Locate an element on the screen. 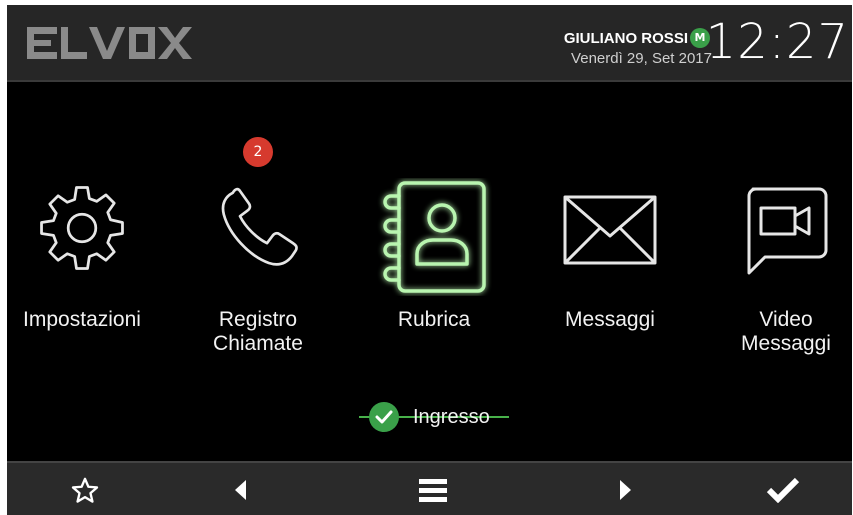  app-address-book: Rubrica is located at coordinates (434, 232).